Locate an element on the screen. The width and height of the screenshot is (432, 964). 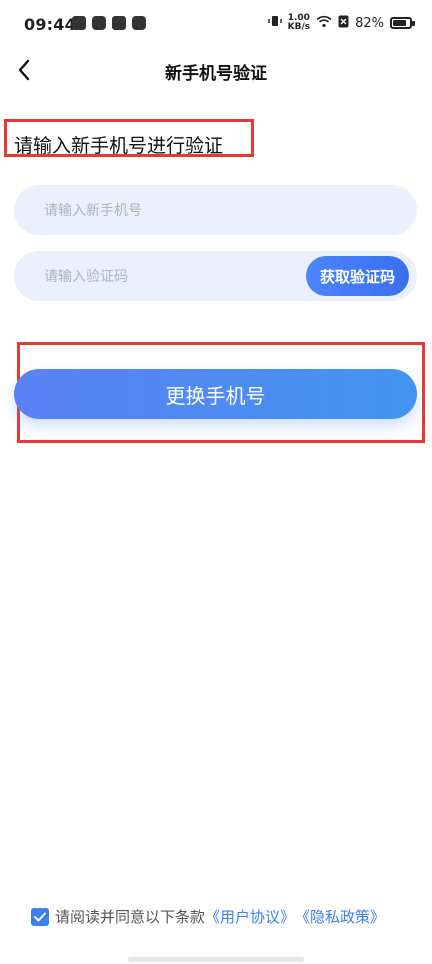
notification-icons is located at coordinates (109, 23).